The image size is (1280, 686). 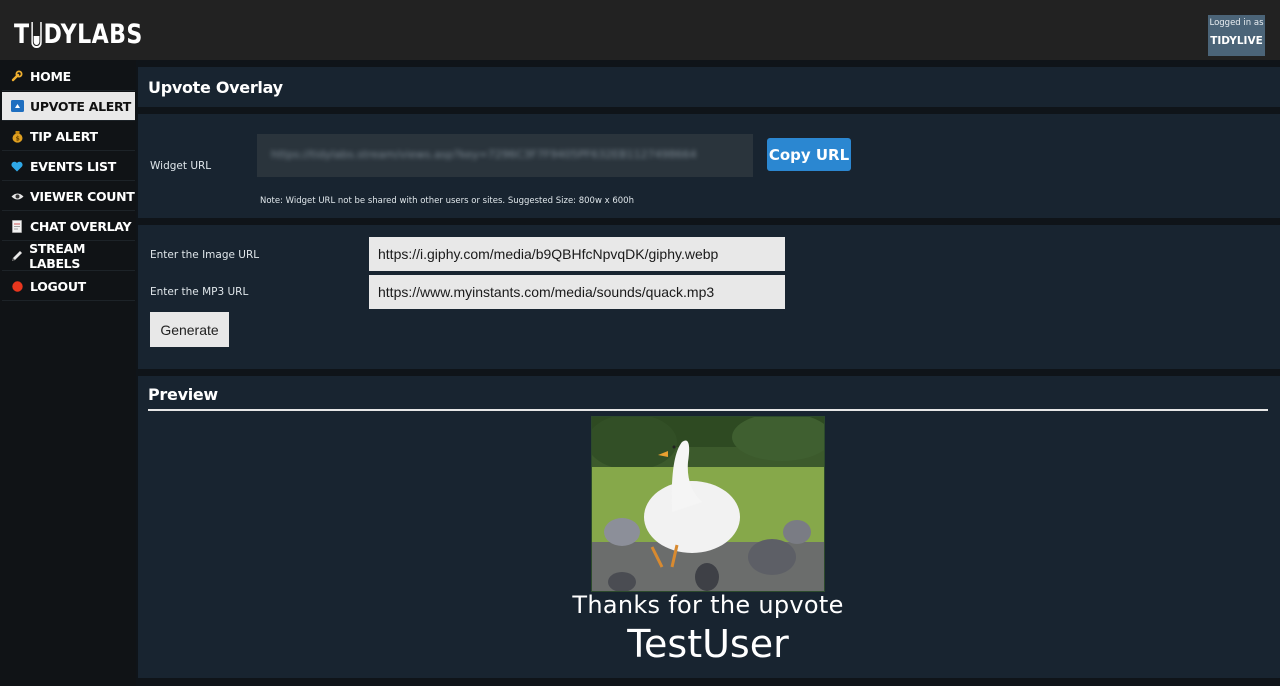 I want to click on sidebar-item-label: CHAT OVERLAY, so click(x=81, y=226).